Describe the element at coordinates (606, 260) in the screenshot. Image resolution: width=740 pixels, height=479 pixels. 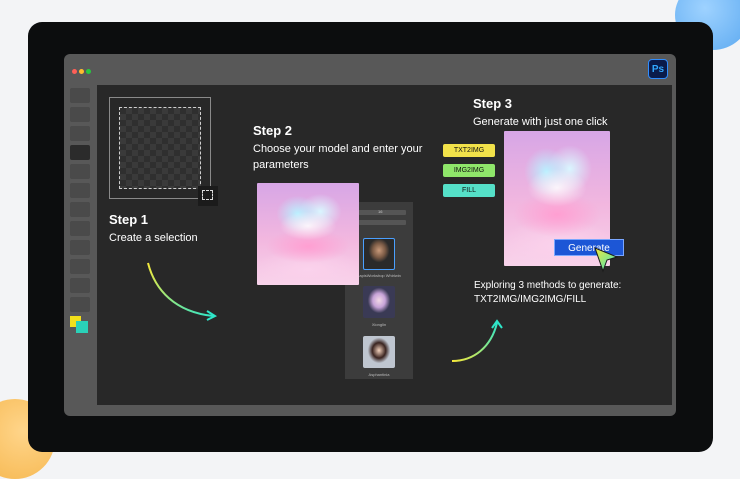
I see `cursor-icon` at that location.